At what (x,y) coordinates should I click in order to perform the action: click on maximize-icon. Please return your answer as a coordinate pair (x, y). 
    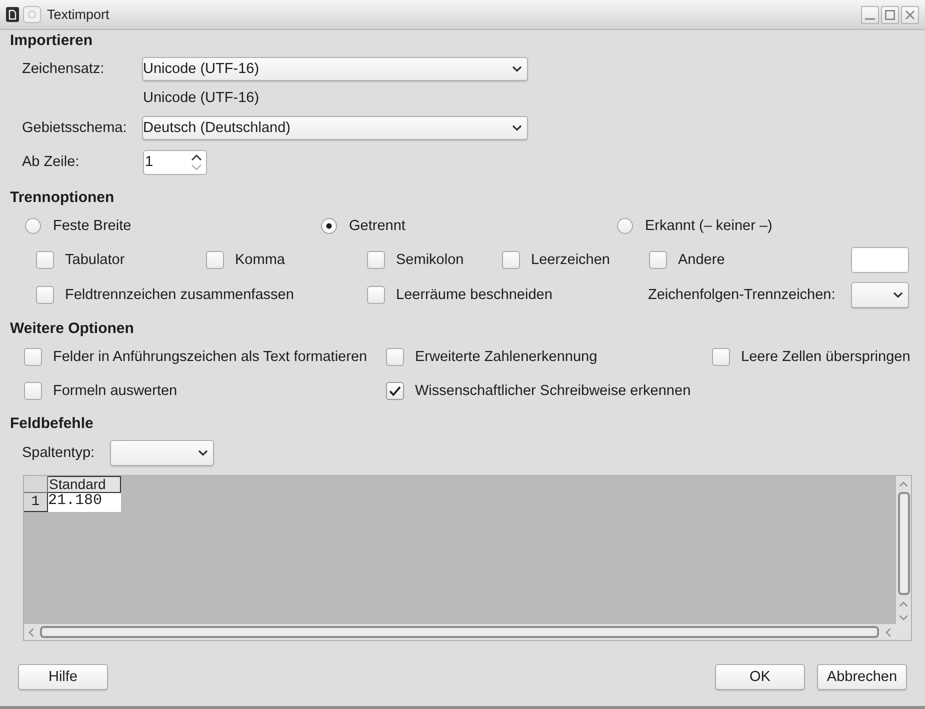
    Looking at the image, I should click on (890, 15).